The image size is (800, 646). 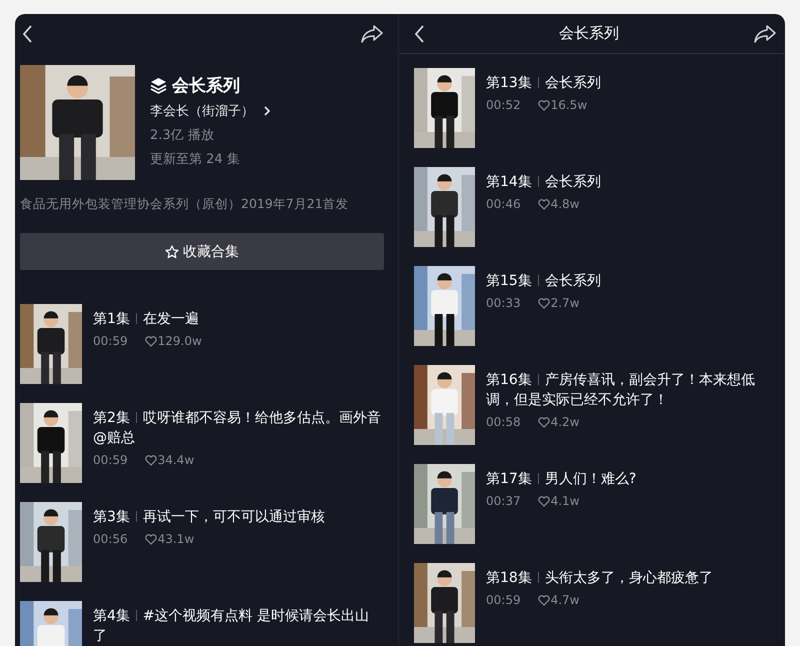 I want to click on like-count: 43.1w, so click(x=176, y=539).